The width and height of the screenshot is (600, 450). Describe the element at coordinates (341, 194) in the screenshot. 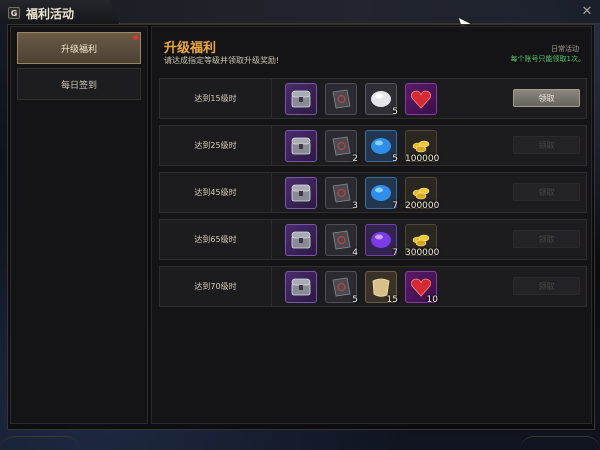

I see `book-icon: 3` at that location.